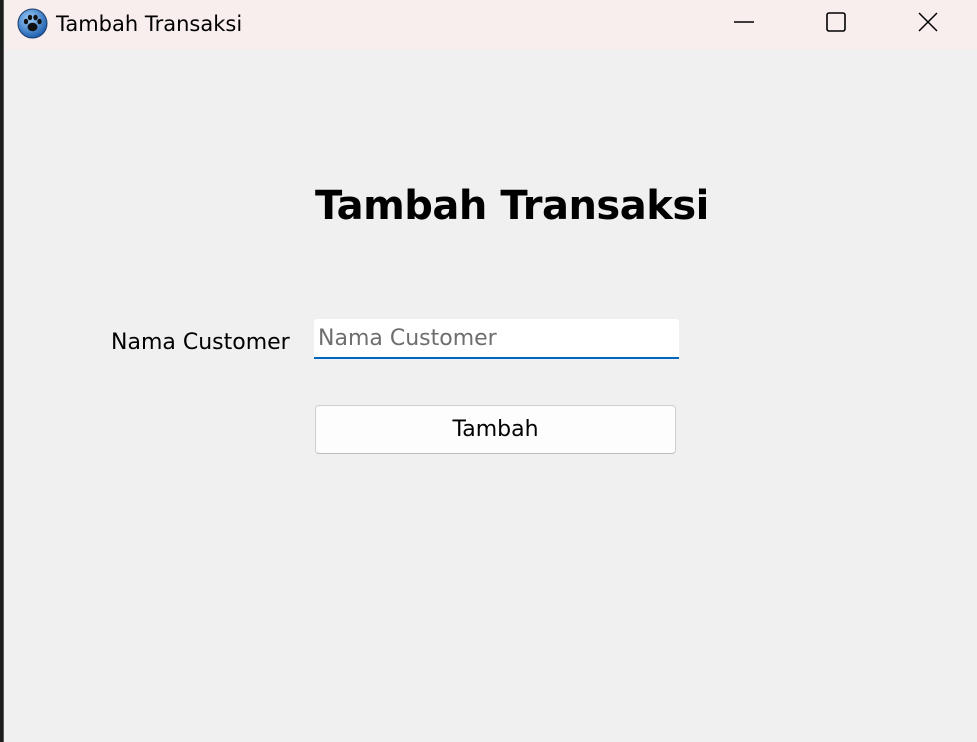 This screenshot has height=742, width=977. Describe the element at coordinates (32, 23) in the screenshot. I see `paw-app-icon` at that location.